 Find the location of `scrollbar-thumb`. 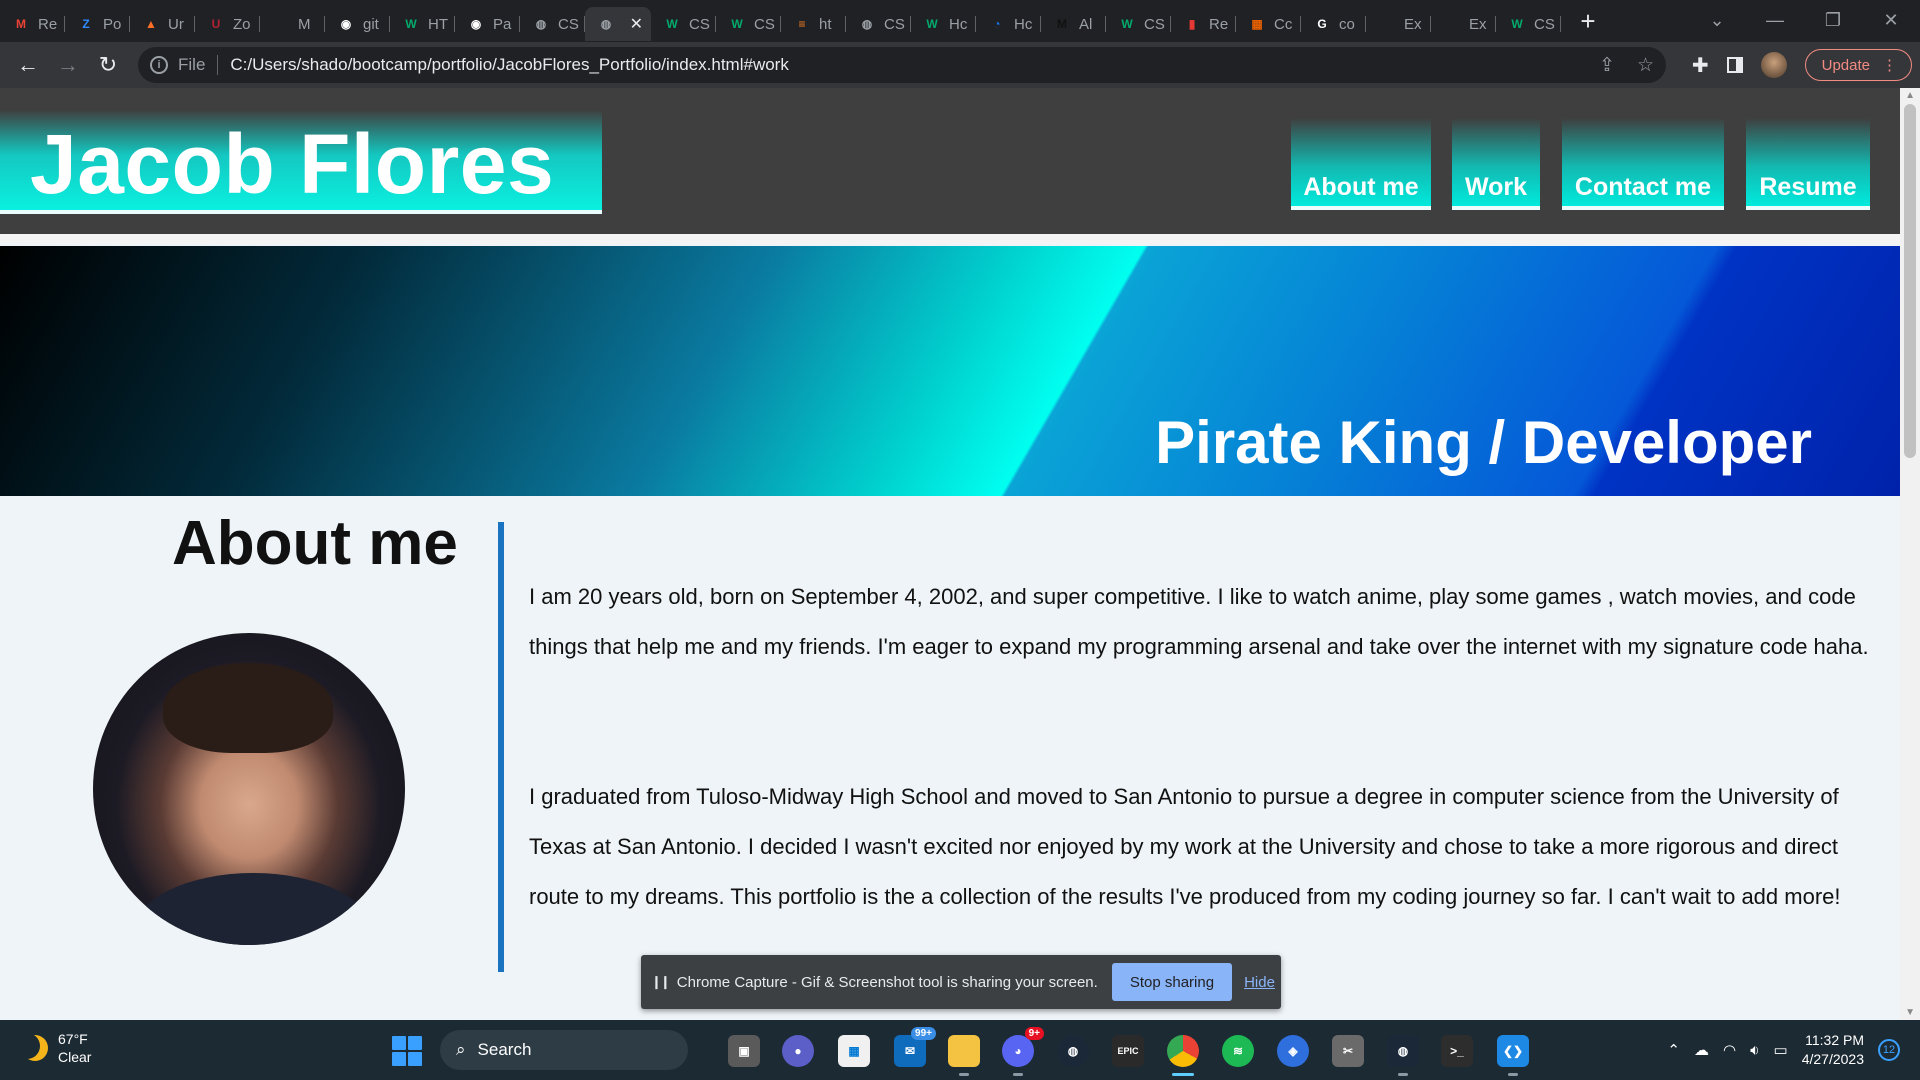

scrollbar-thumb is located at coordinates (1910, 281).